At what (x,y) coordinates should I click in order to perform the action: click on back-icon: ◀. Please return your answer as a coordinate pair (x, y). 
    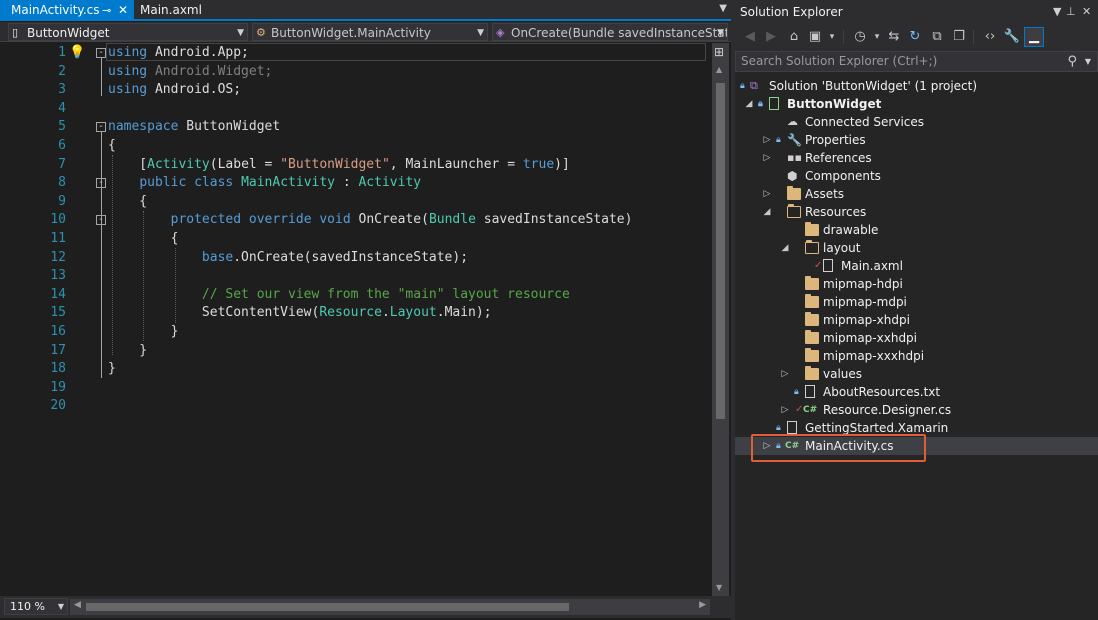
    Looking at the image, I should click on (750, 37).